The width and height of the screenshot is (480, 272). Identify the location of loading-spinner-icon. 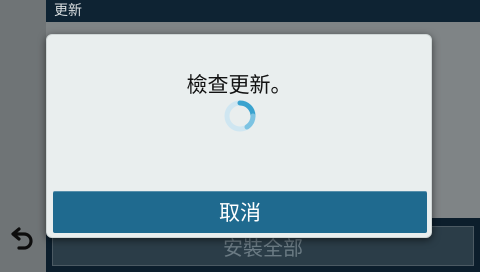
(240, 116).